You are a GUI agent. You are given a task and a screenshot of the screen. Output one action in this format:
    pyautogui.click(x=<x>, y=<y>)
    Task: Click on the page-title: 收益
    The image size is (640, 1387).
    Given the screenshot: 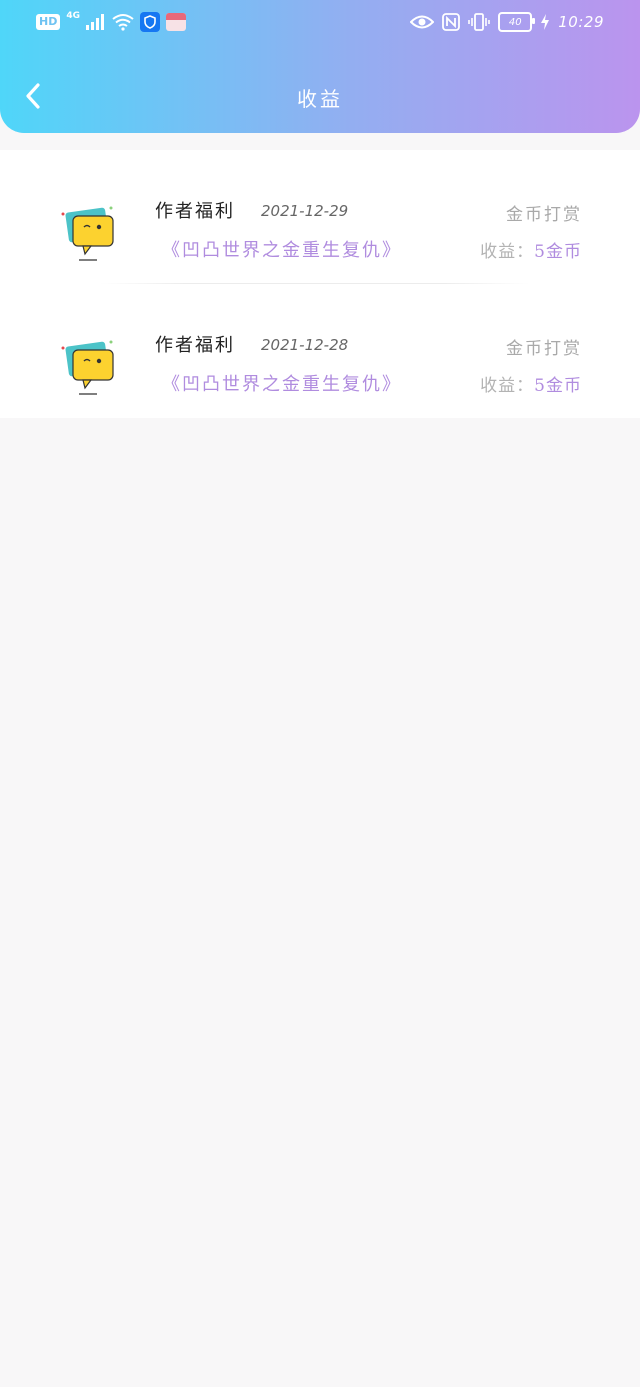 What is the action you would take?
    pyautogui.click(x=320, y=99)
    